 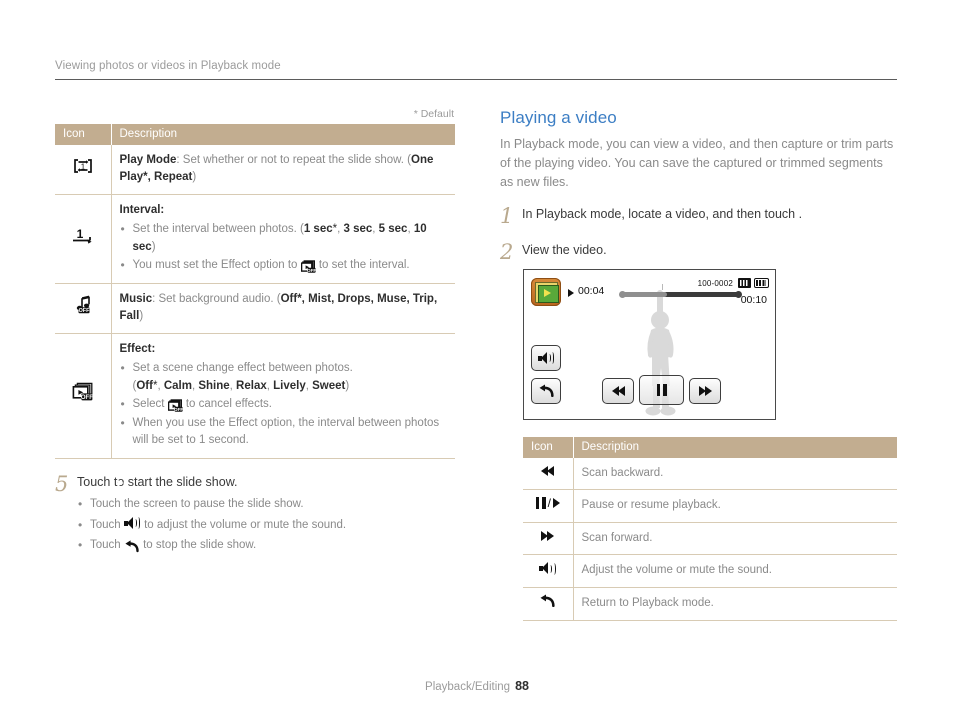 I want to click on pause-resume-icon: /, so click(x=548, y=506).